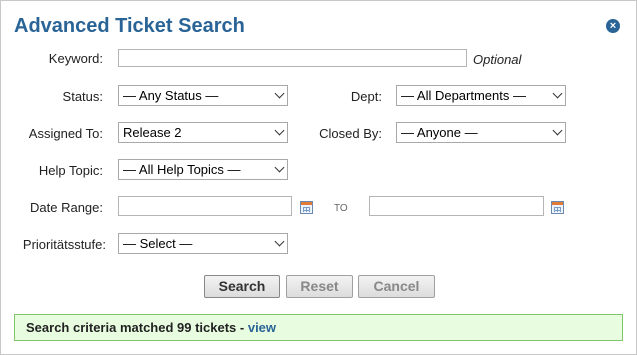 This screenshot has width=637, height=355. What do you see at coordinates (613, 26) in the screenshot?
I see `close-icon: ×` at bounding box center [613, 26].